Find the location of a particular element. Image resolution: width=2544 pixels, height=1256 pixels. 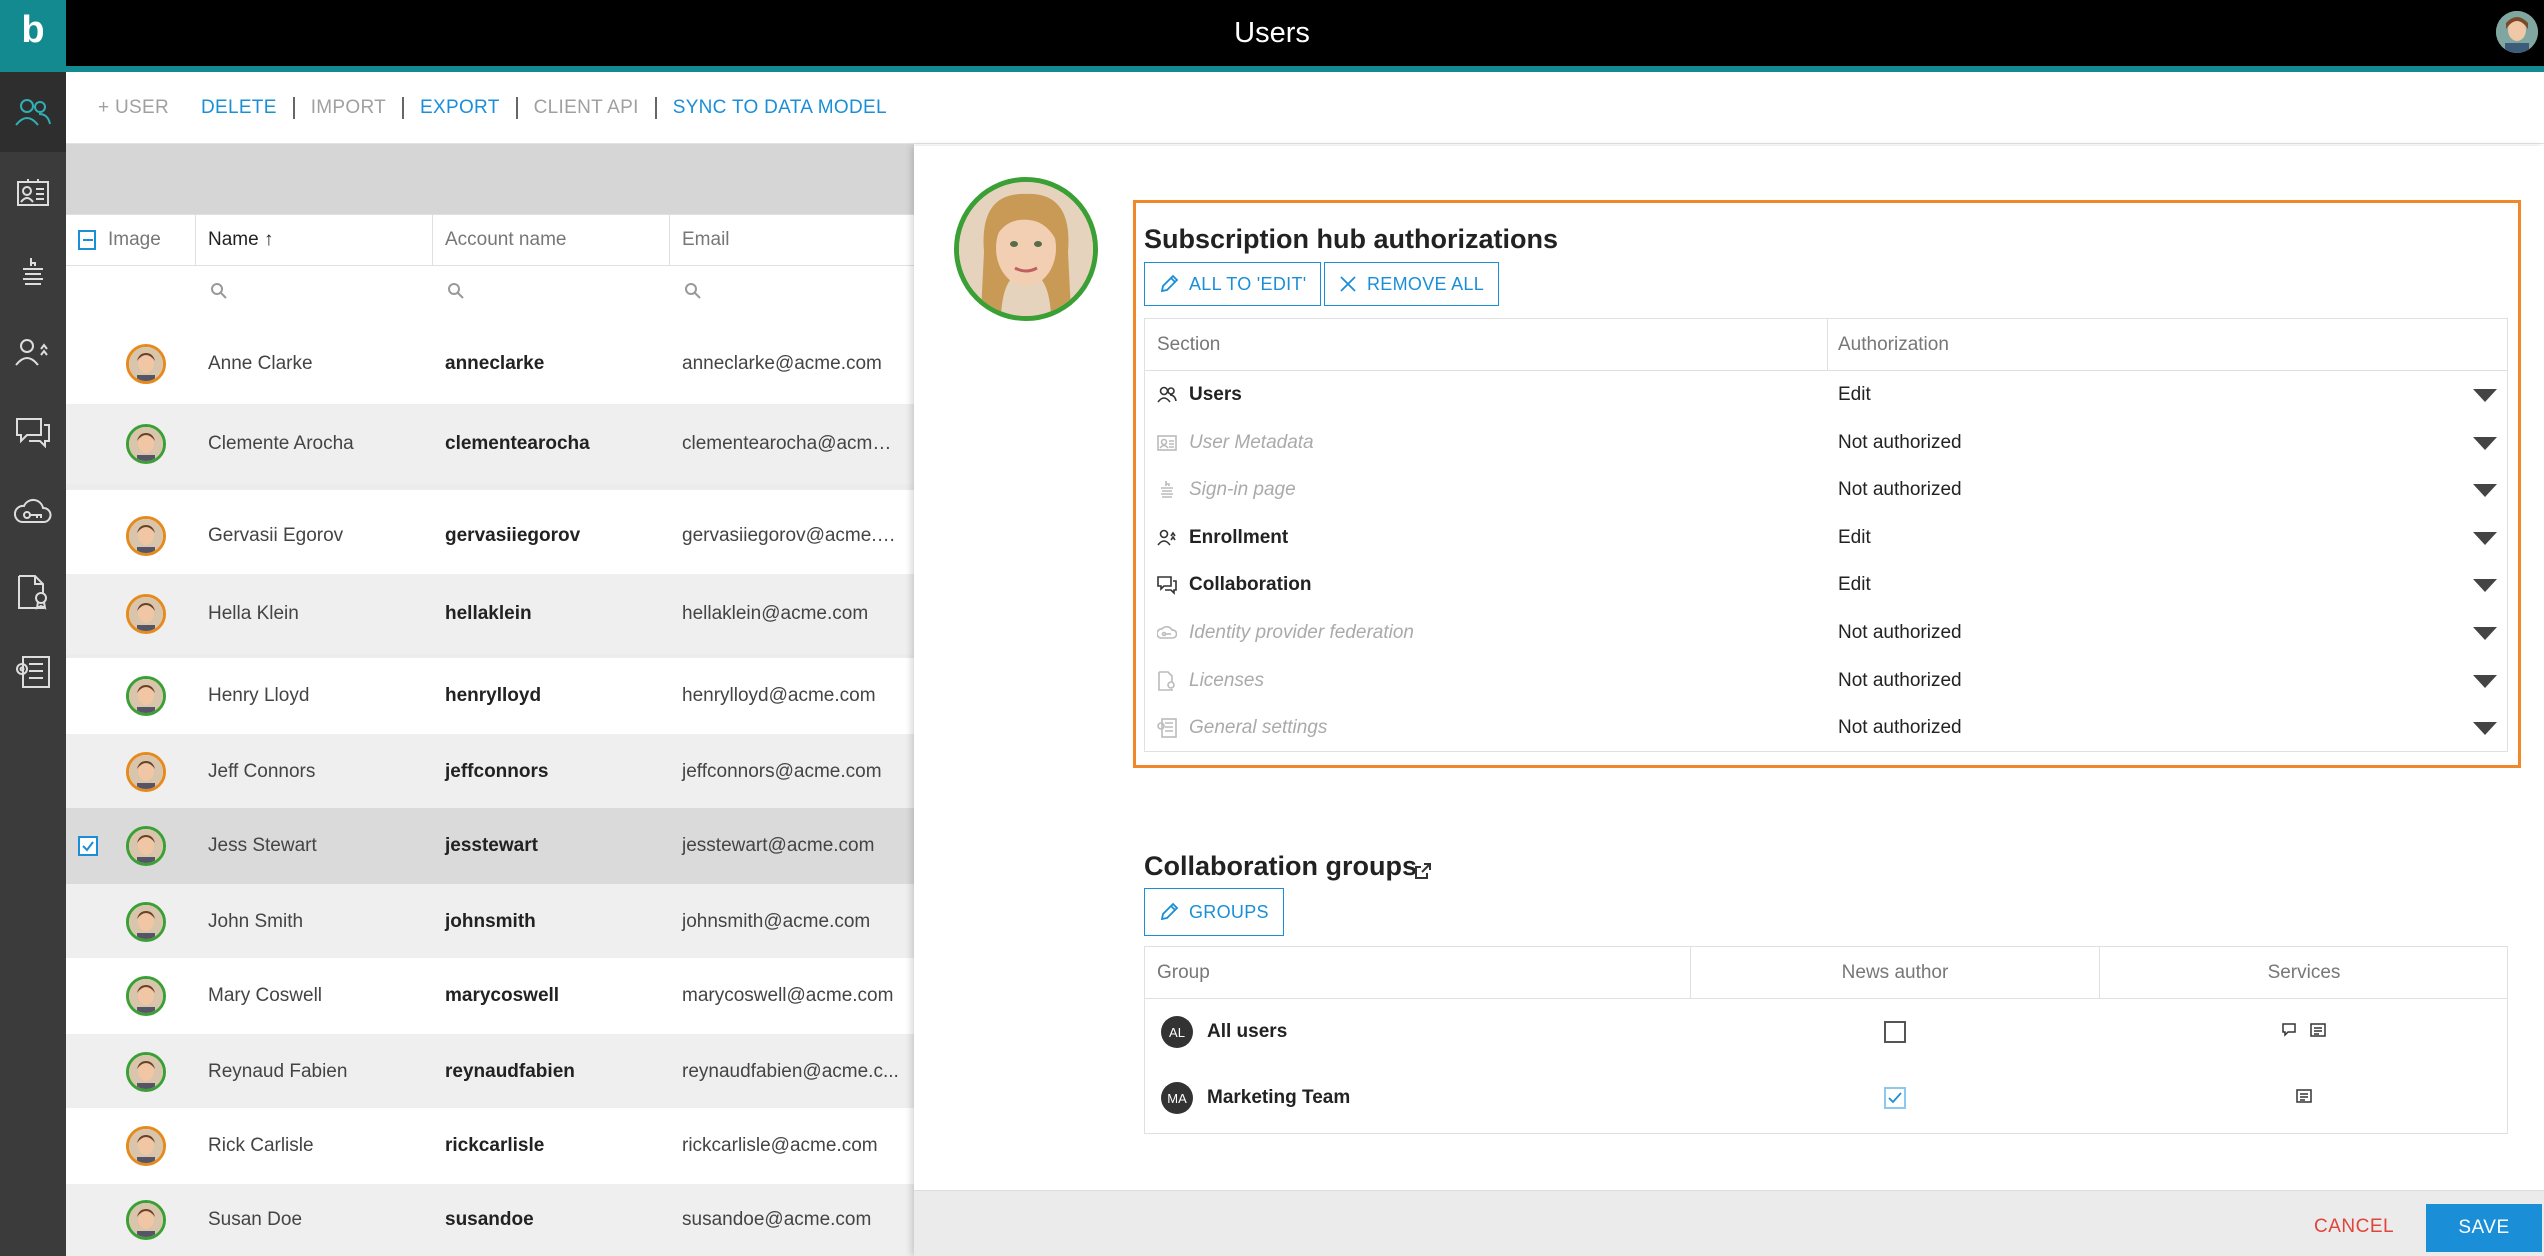

group-row: AL All users is located at coordinates (1826, 1032).